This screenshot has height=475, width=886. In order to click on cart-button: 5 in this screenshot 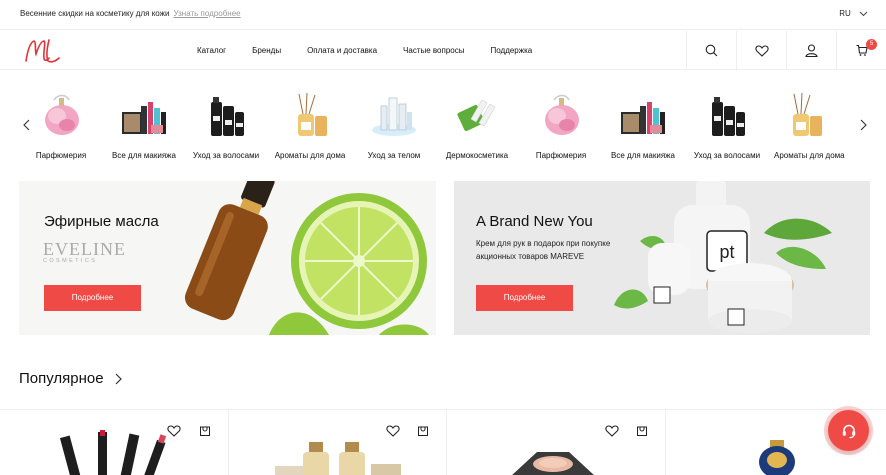, I will do `click(861, 50)`.